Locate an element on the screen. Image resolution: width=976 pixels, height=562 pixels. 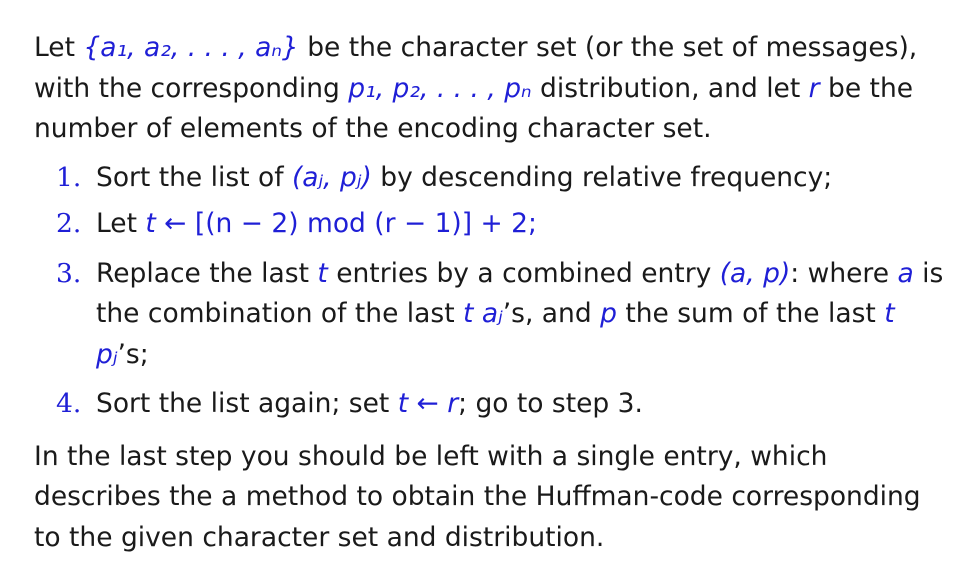
step-1-text-2: by descending relative frequency; is located at coordinates (602, 177).